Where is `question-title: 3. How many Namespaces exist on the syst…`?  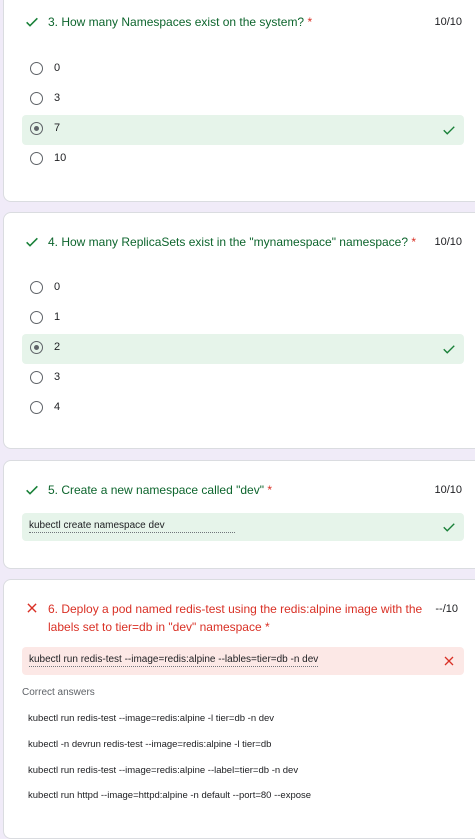
question-title: 3. How many Namespaces exist on the syst… is located at coordinates (180, 22).